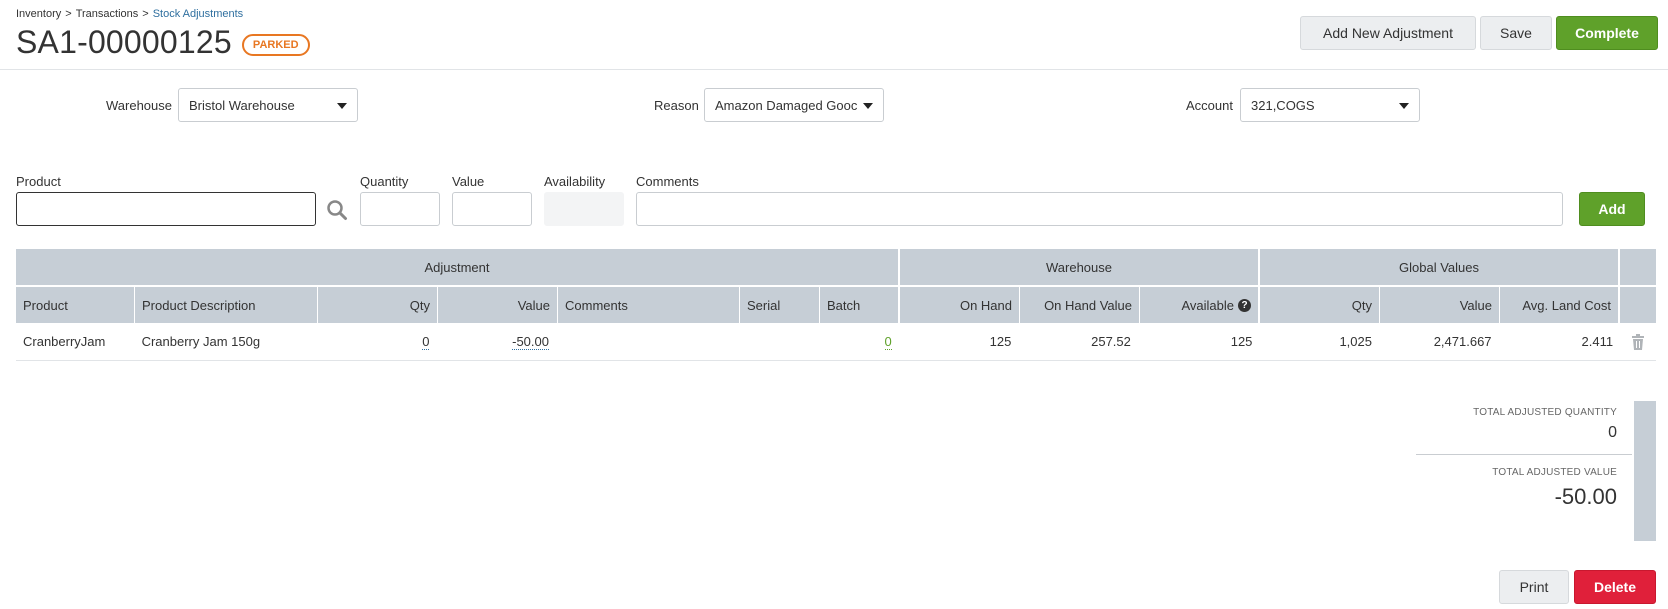 Image resolution: width=1668 pixels, height=609 pixels. What do you see at coordinates (426, 342) in the screenshot?
I see `qty-editable: 0` at bounding box center [426, 342].